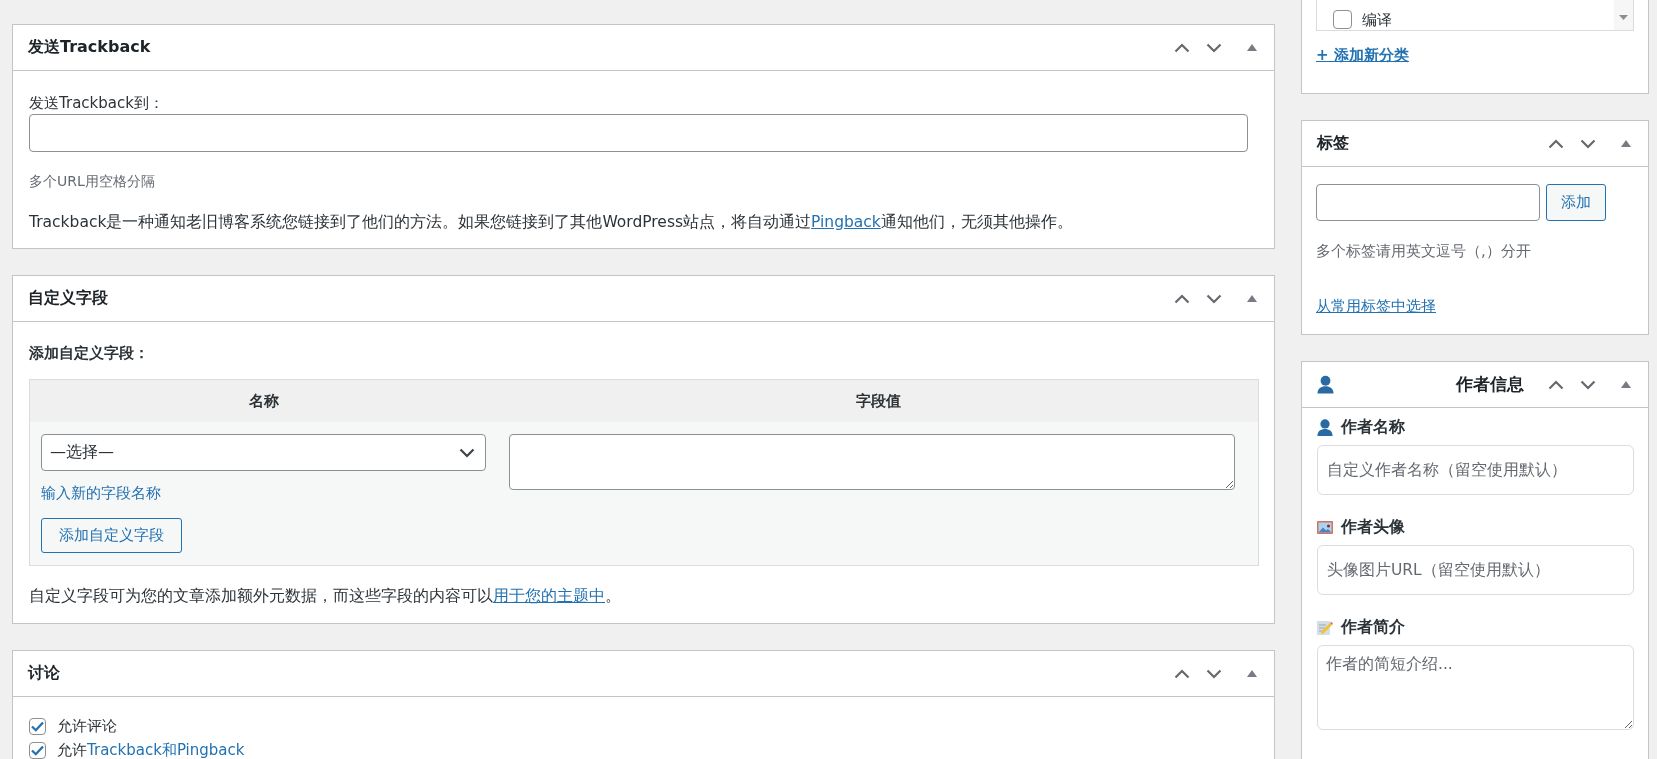 The width and height of the screenshot is (1657, 759). What do you see at coordinates (1333, 143) in the screenshot?
I see `panel-title: 标签` at bounding box center [1333, 143].